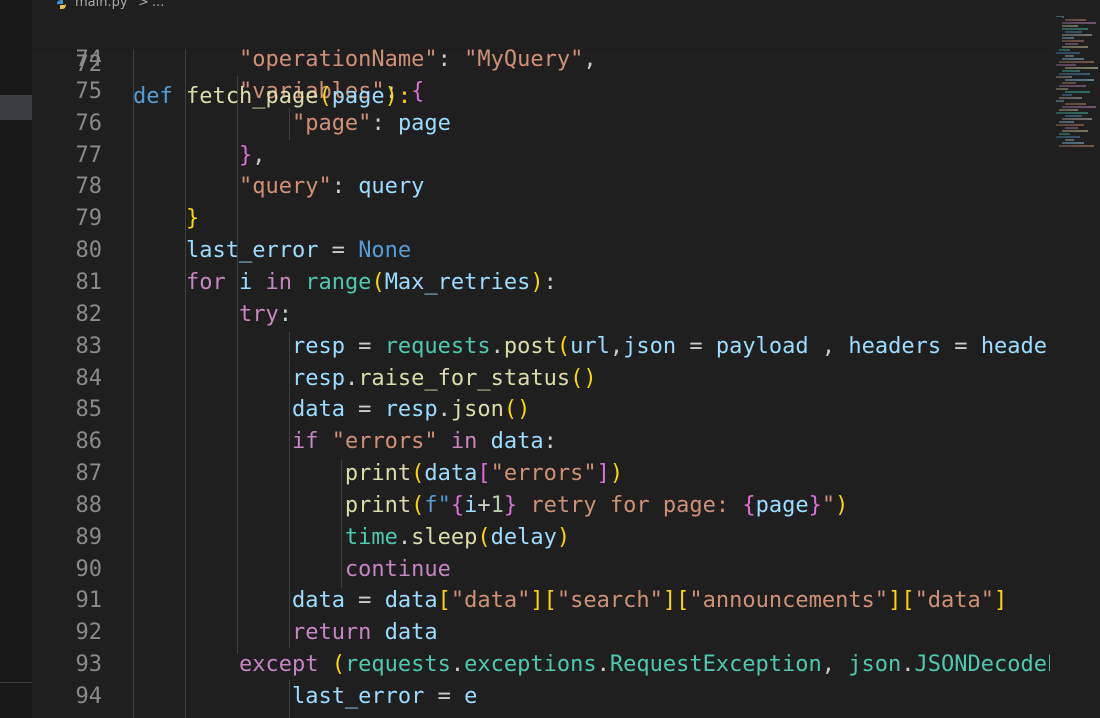 Image resolution: width=1100 pixels, height=718 pixels. I want to click on code-token: headers, so click(895, 346).